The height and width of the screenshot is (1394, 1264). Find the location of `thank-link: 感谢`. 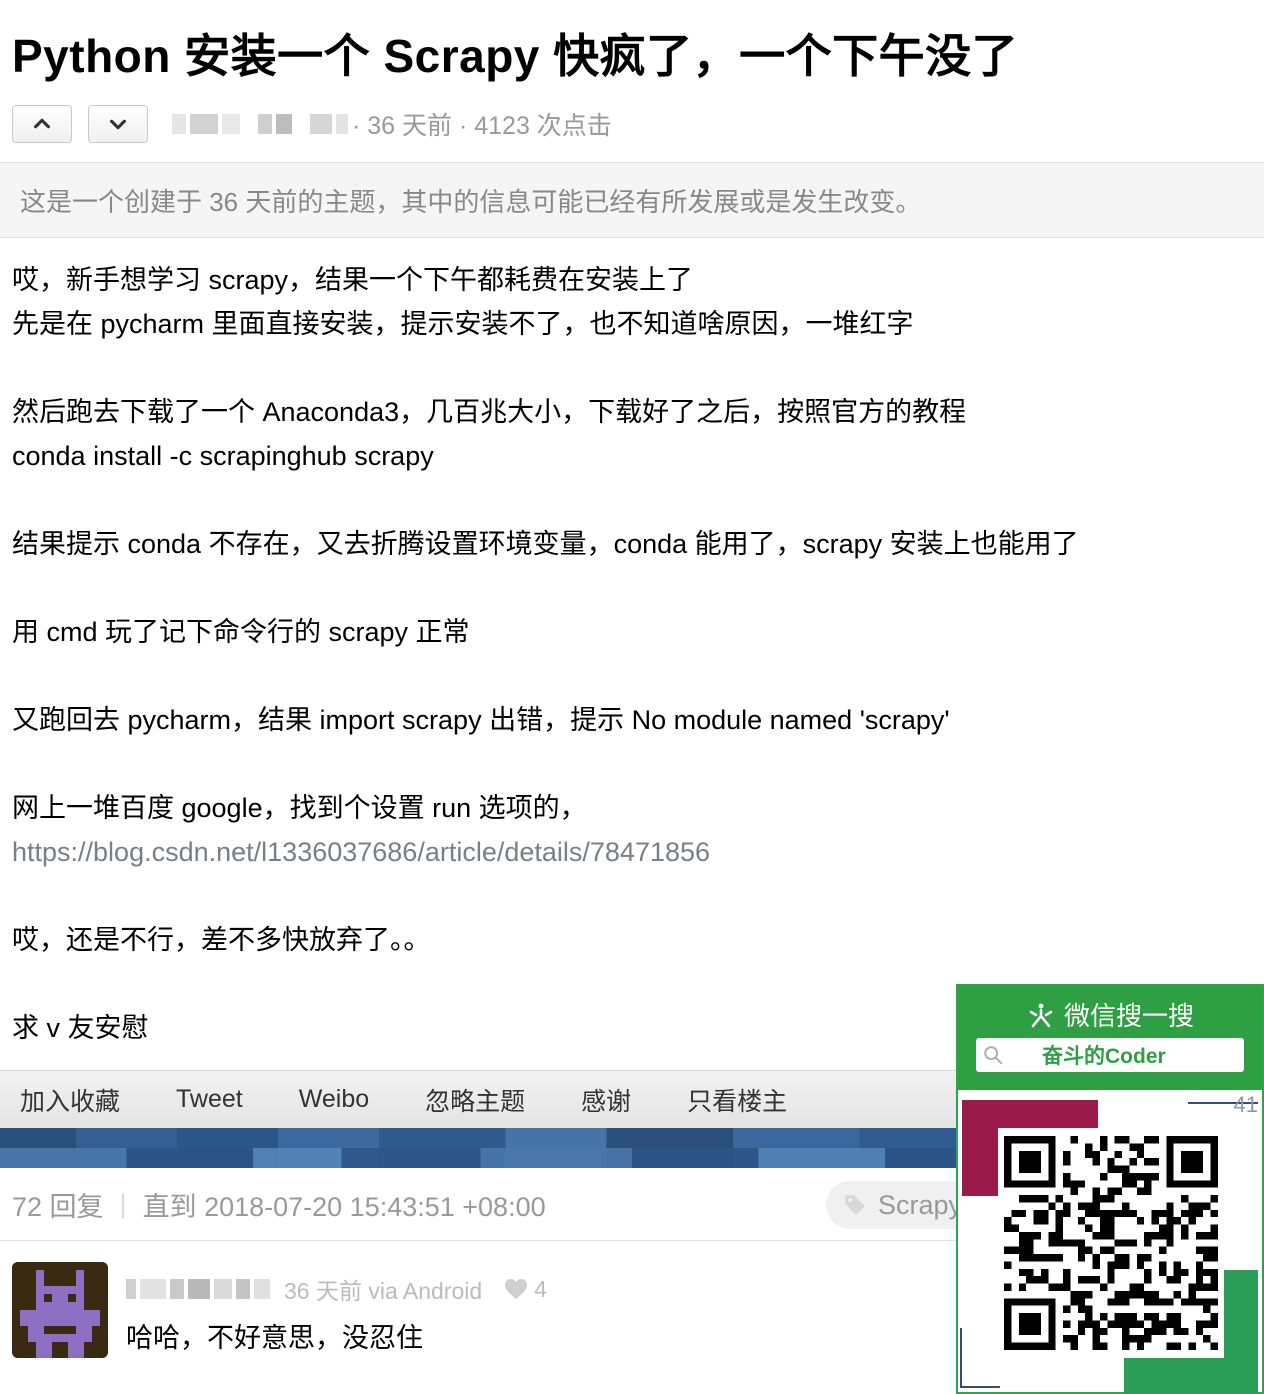

thank-link: 感谢 is located at coordinates (606, 1100).